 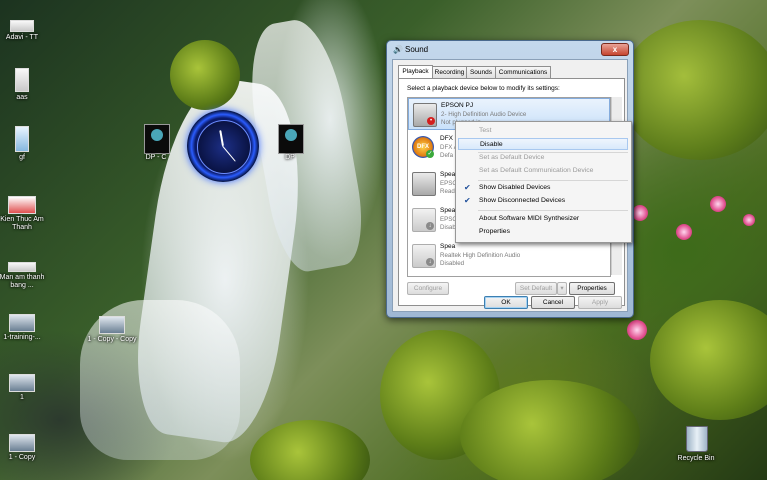 What do you see at coordinates (417, 49) in the screenshot?
I see `dialog-title: Sound` at bounding box center [417, 49].